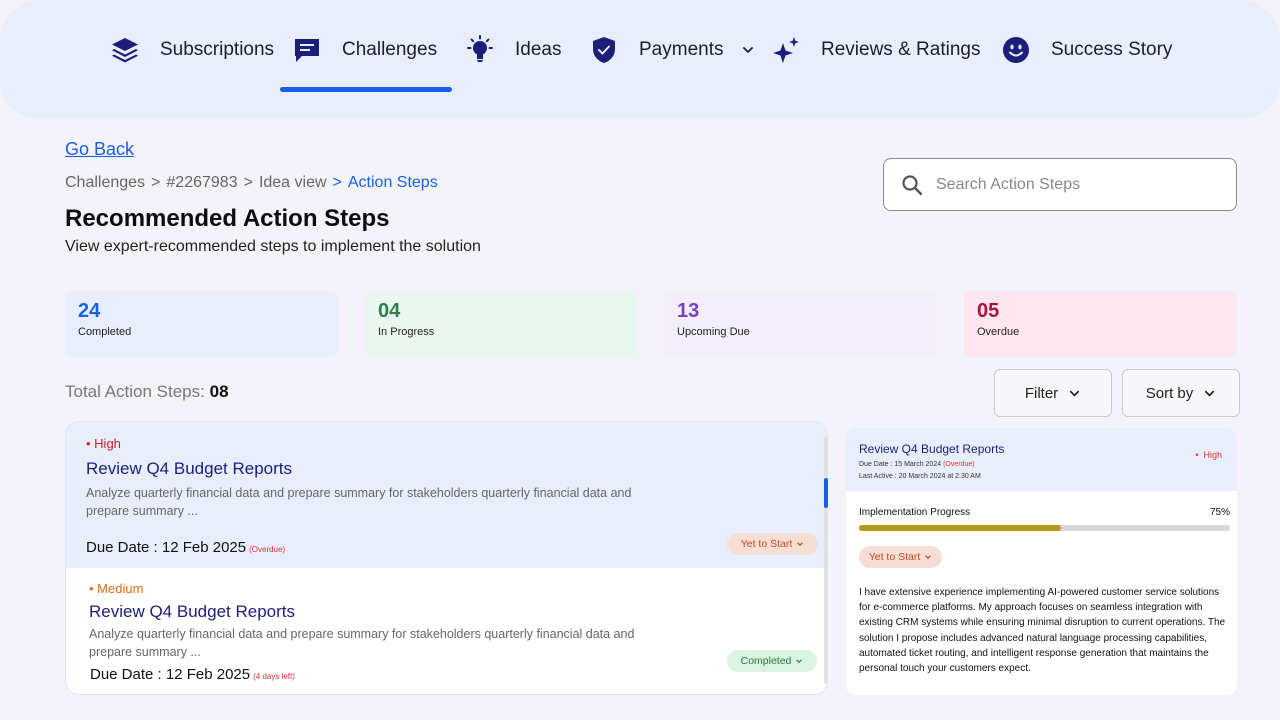 The image size is (1280, 720). I want to click on nav-item-success-story: Success Story, so click(1086, 50).